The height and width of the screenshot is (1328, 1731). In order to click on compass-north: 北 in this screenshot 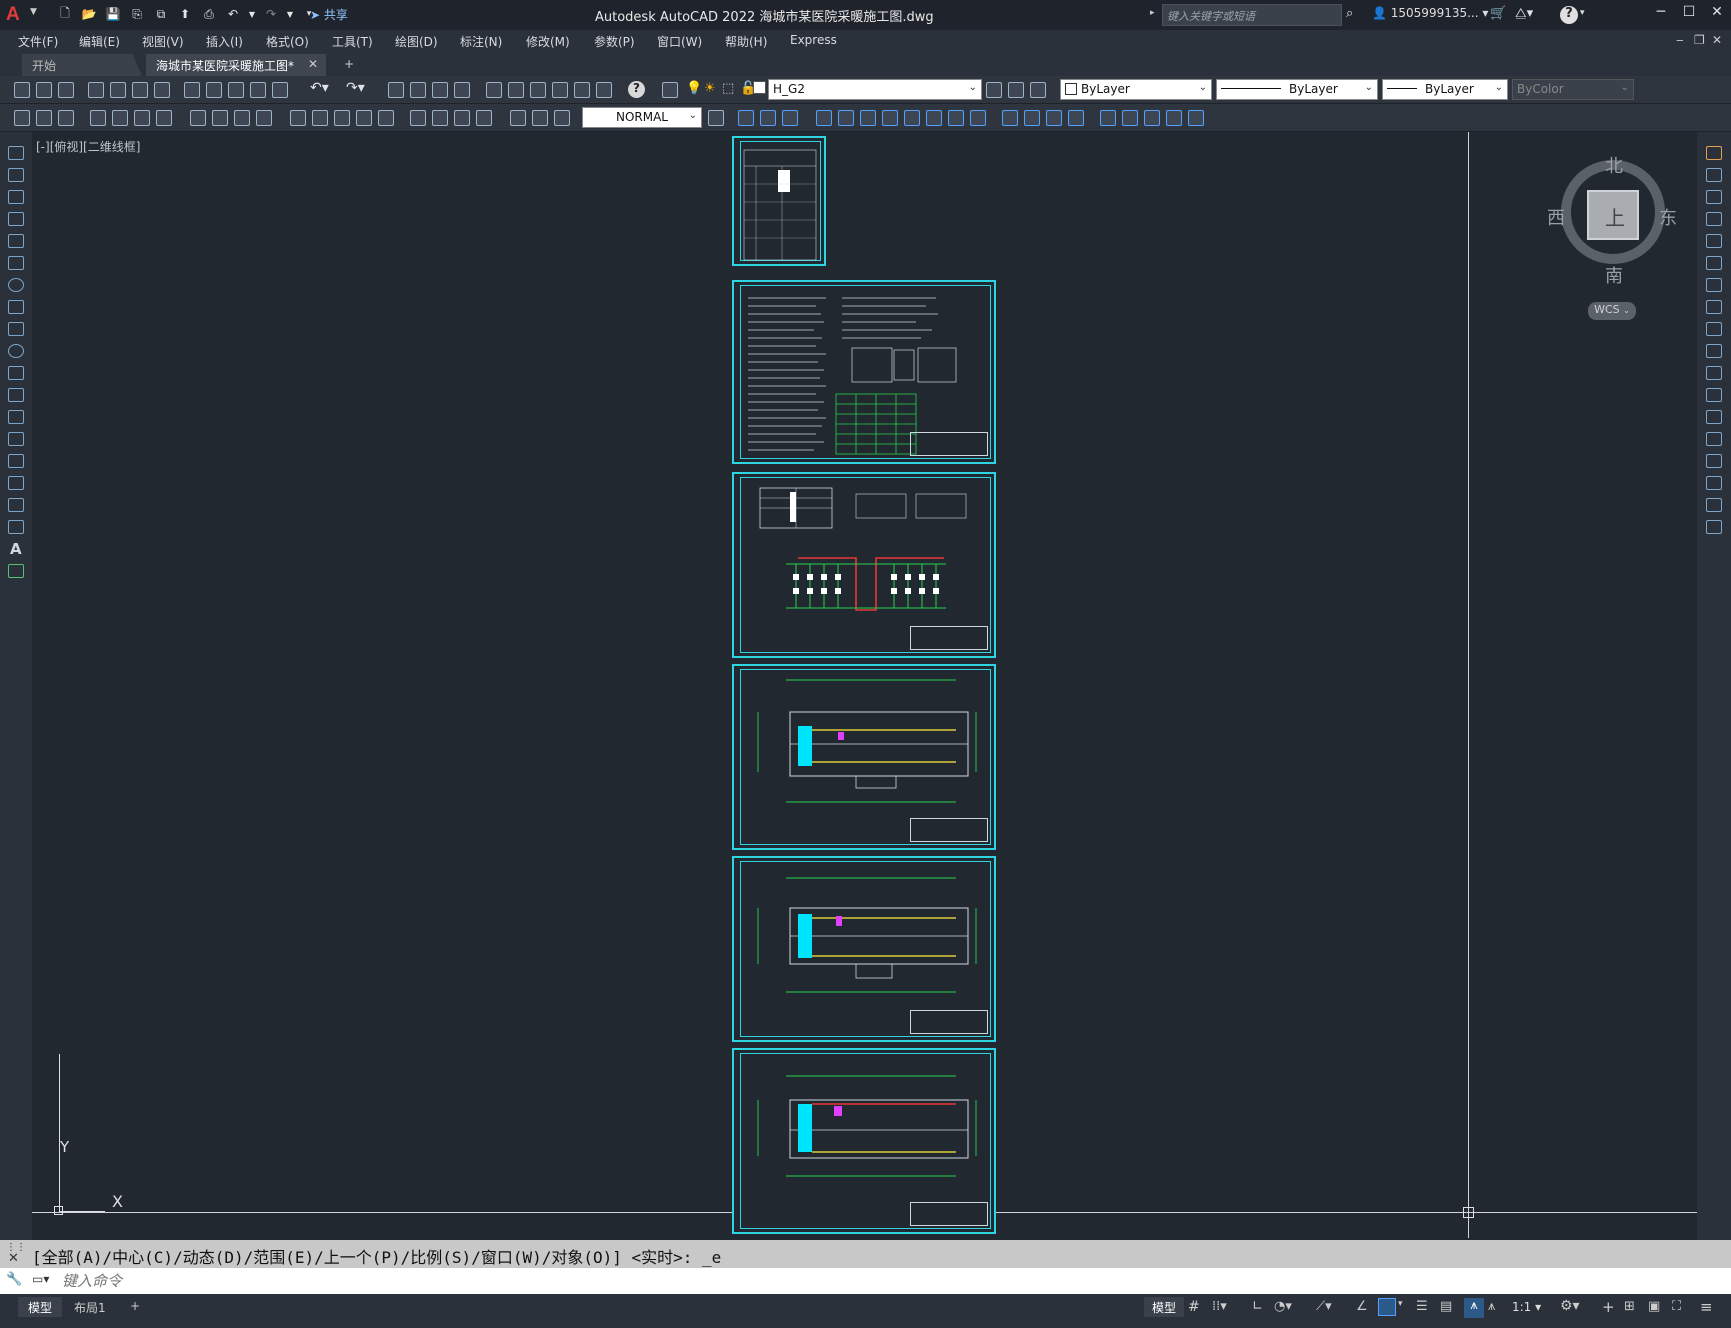, I will do `click(1614, 165)`.